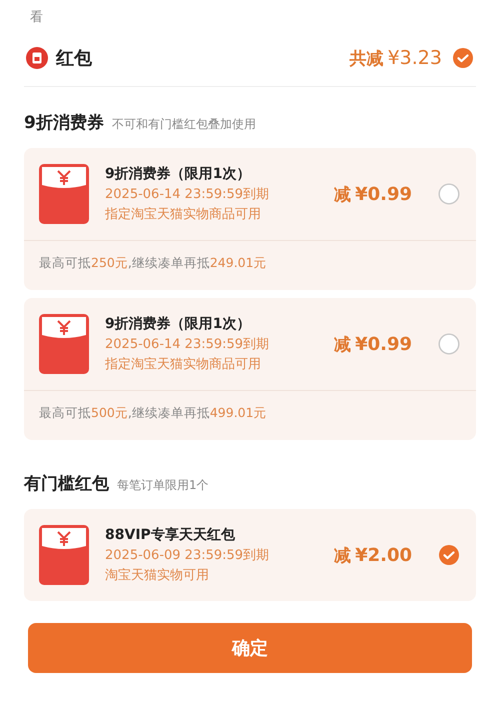 The image size is (500, 708). I want to click on coupon-scope: 淘宝天猫实物可用, so click(157, 575).